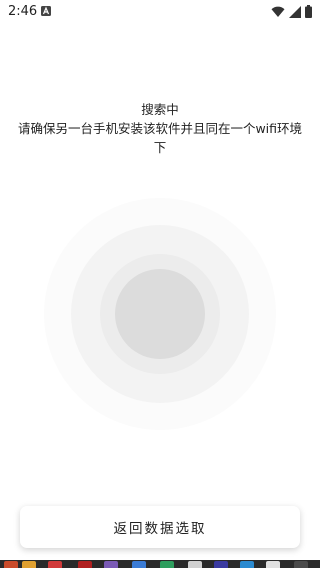 Image resolution: width=320 pixels, height=568 pixels. Describe the element at coordinates (23, 11) in the screenshot. I see `status-time: 2:46` at that location.